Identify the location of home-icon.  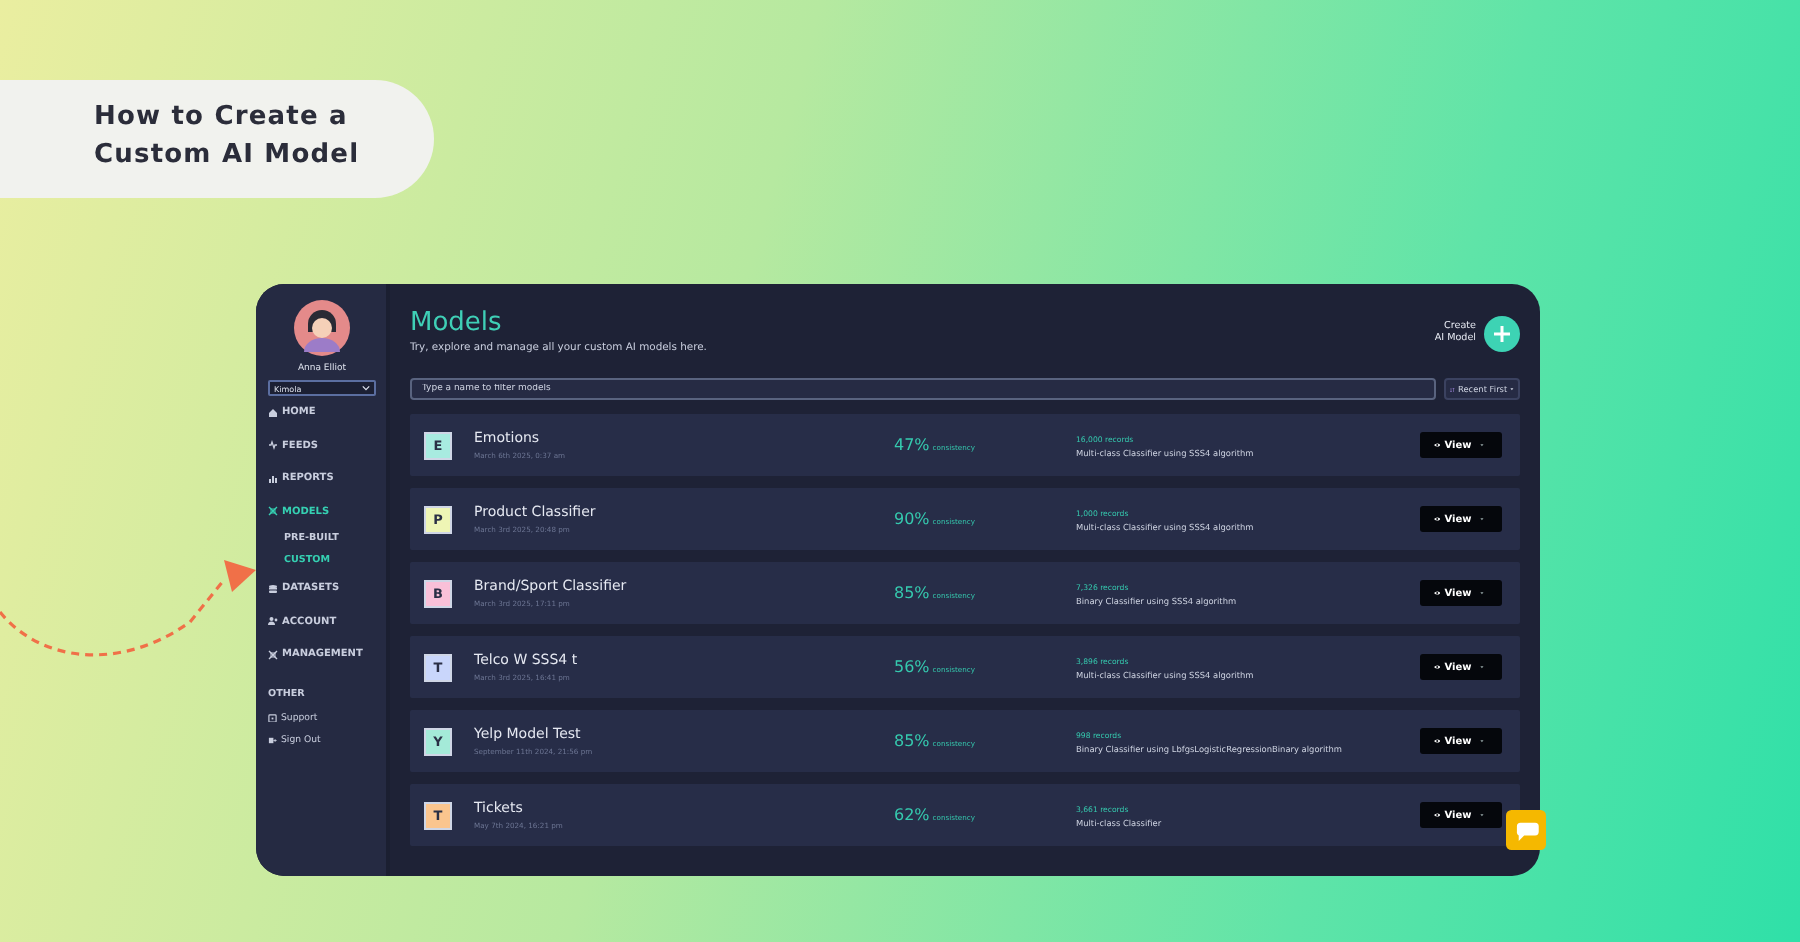
(273, 412).